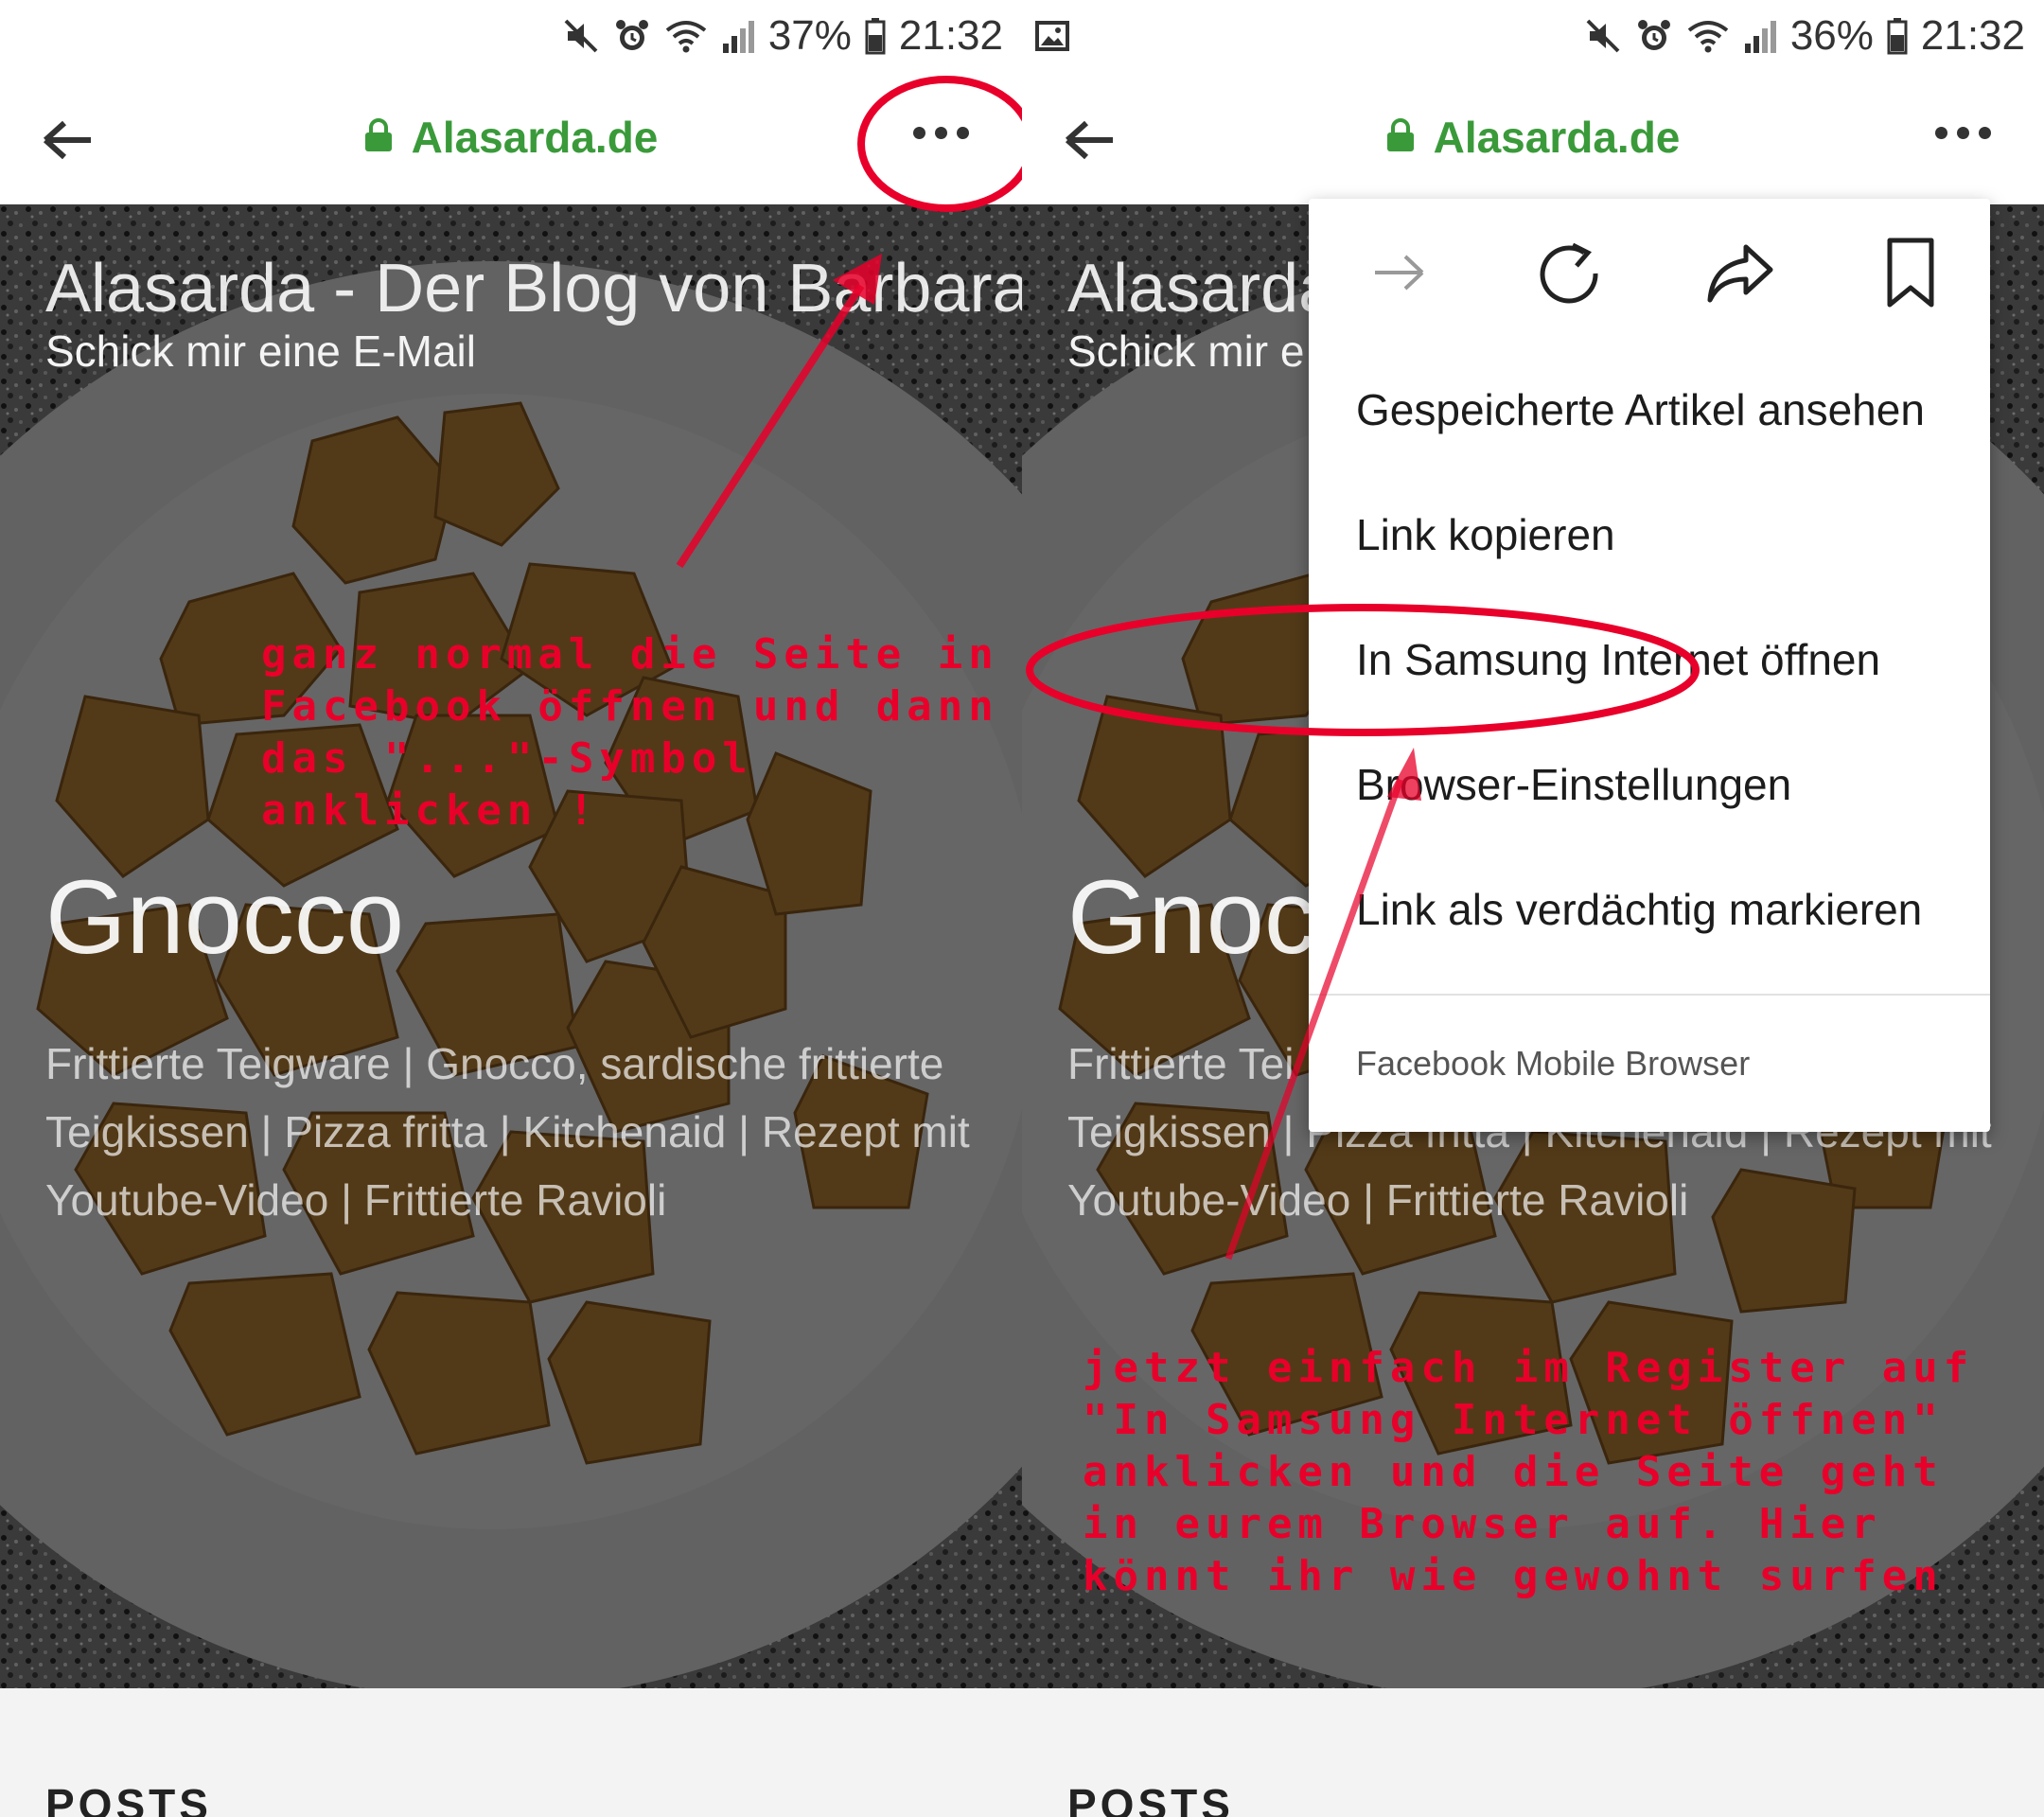 This screenshot has height=1817, width=2044. I want to click on gallery-icon, so click(1052, 39).